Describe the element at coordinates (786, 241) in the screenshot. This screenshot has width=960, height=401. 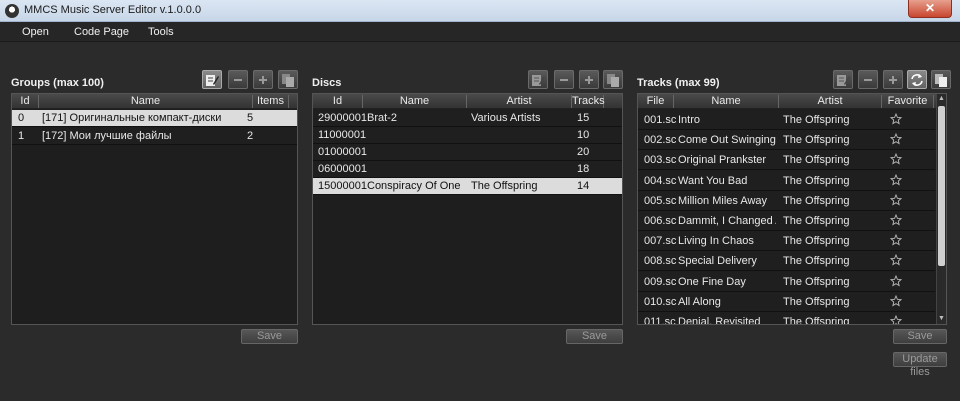
I see `table-row: 007.sc Living In Chaos The Offspring` at that location.